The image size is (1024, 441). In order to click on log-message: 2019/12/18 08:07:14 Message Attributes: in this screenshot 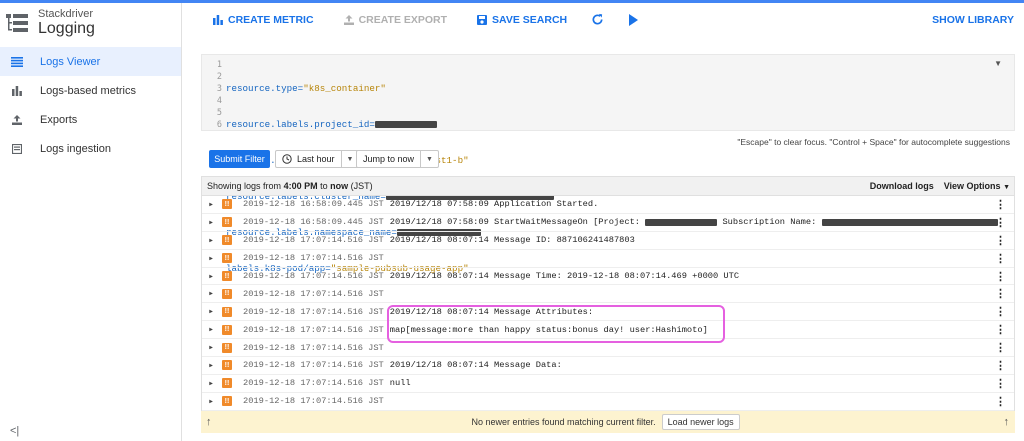, I will do `click(491, 312)`.